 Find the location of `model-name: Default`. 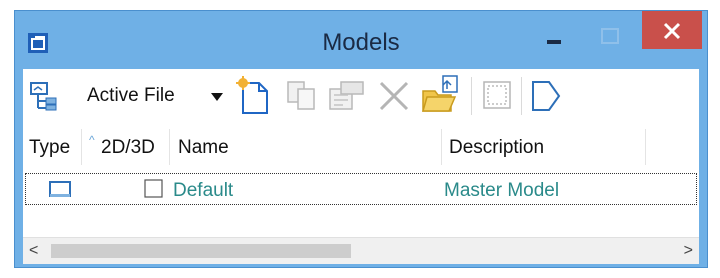

model-name: Default is located at coordinates (203, 191).